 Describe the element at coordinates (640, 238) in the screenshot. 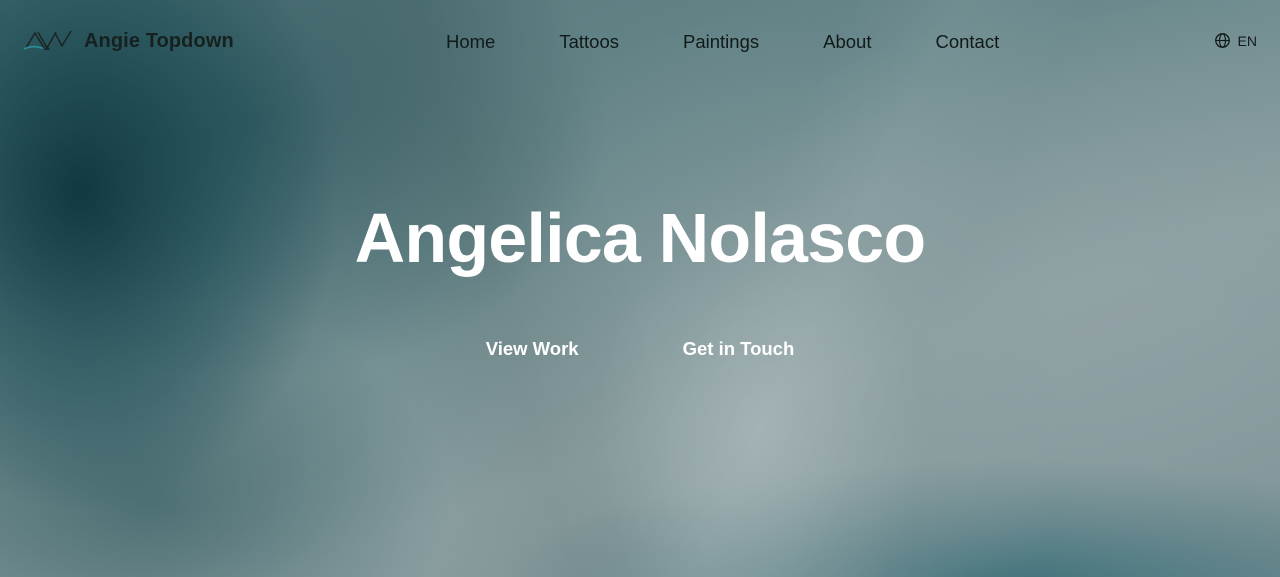

I see `hero-title: Angelica Nolasco` at that location.